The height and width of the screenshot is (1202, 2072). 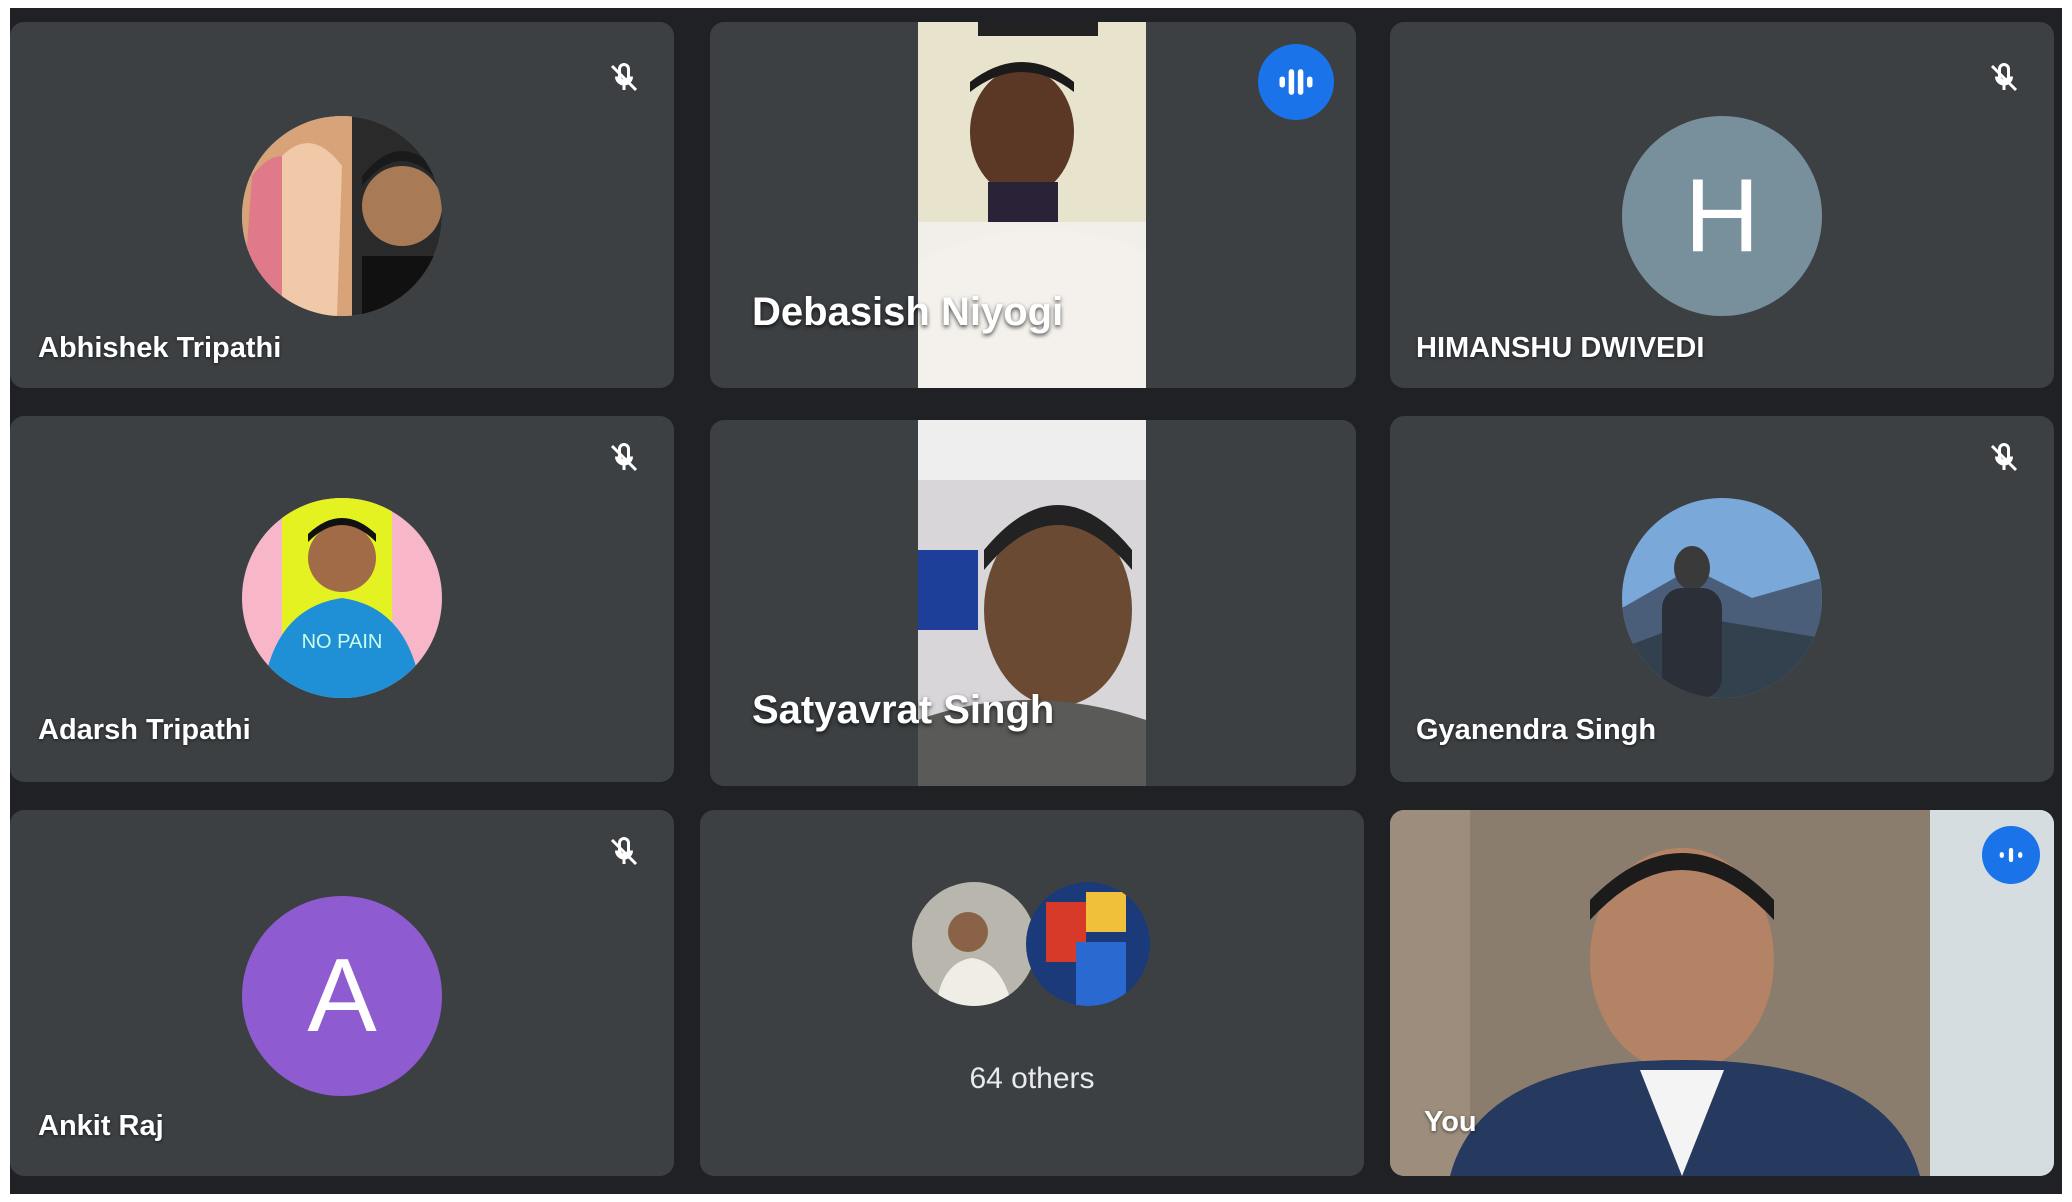 I want to click on participant-tile-himanshu: H HIMANSHU DWIVEDI, so click(x=1722, y=205).